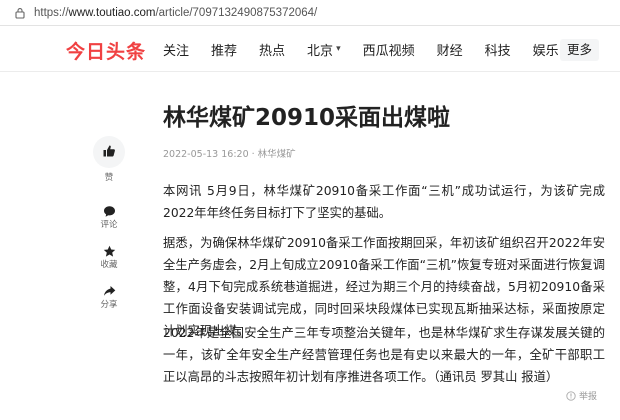 The image size is (620, 420). Describe the element at coordinates (109, 291) in the screenshot. I see `share-icon` at that location.